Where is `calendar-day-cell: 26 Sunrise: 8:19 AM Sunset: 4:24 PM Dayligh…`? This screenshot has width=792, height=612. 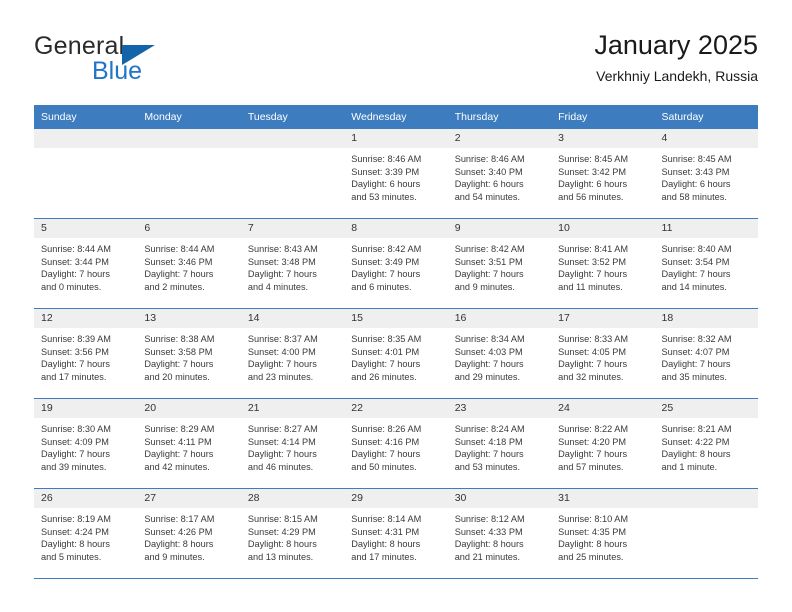 calendar-day-cell: 26 Sunrise: 8:19 AM Sunset: 4:24 PM Dayligh… is located at coordinates (86, 533).